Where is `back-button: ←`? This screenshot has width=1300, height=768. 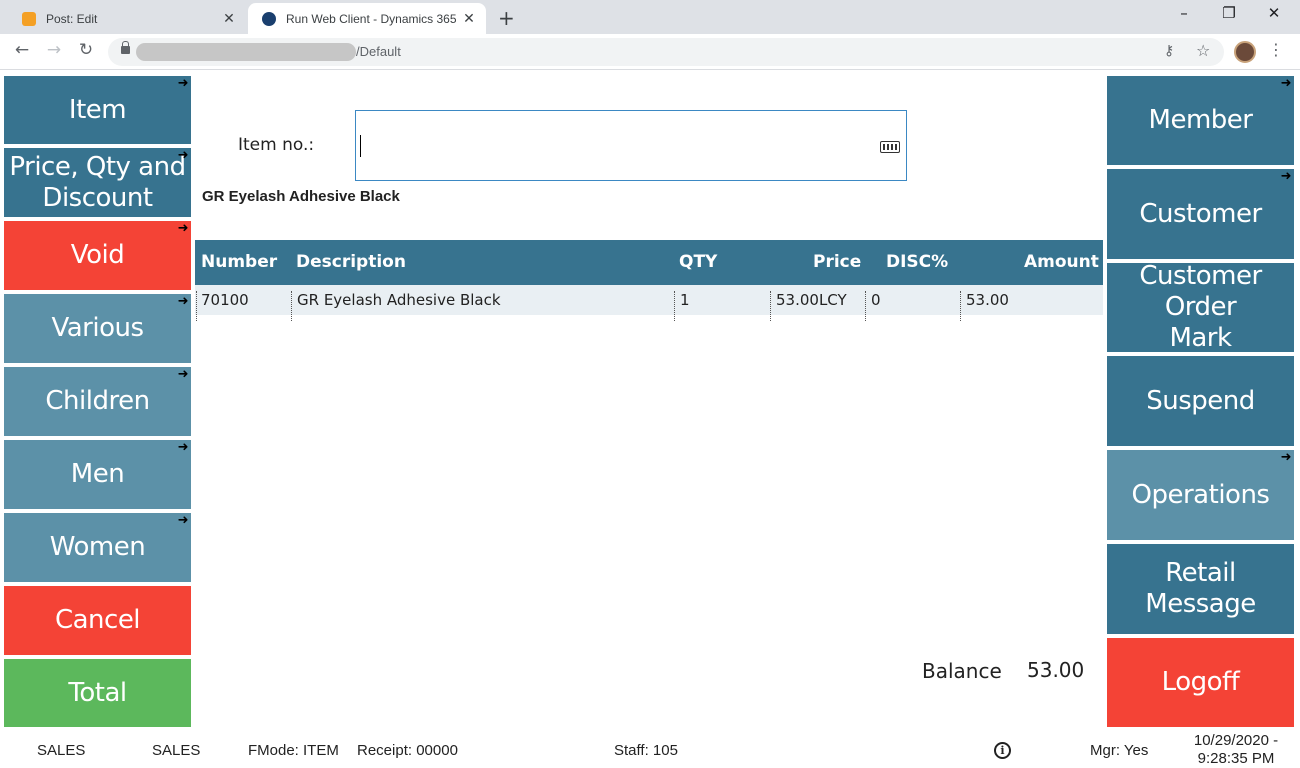 back-button: ← is located at coordinates (22, 50).